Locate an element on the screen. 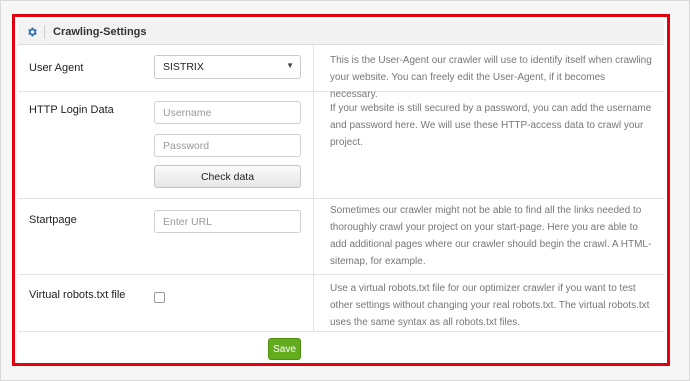 This screenshot has width=690, height=381. header-divider is located at coordinates (44, 32).